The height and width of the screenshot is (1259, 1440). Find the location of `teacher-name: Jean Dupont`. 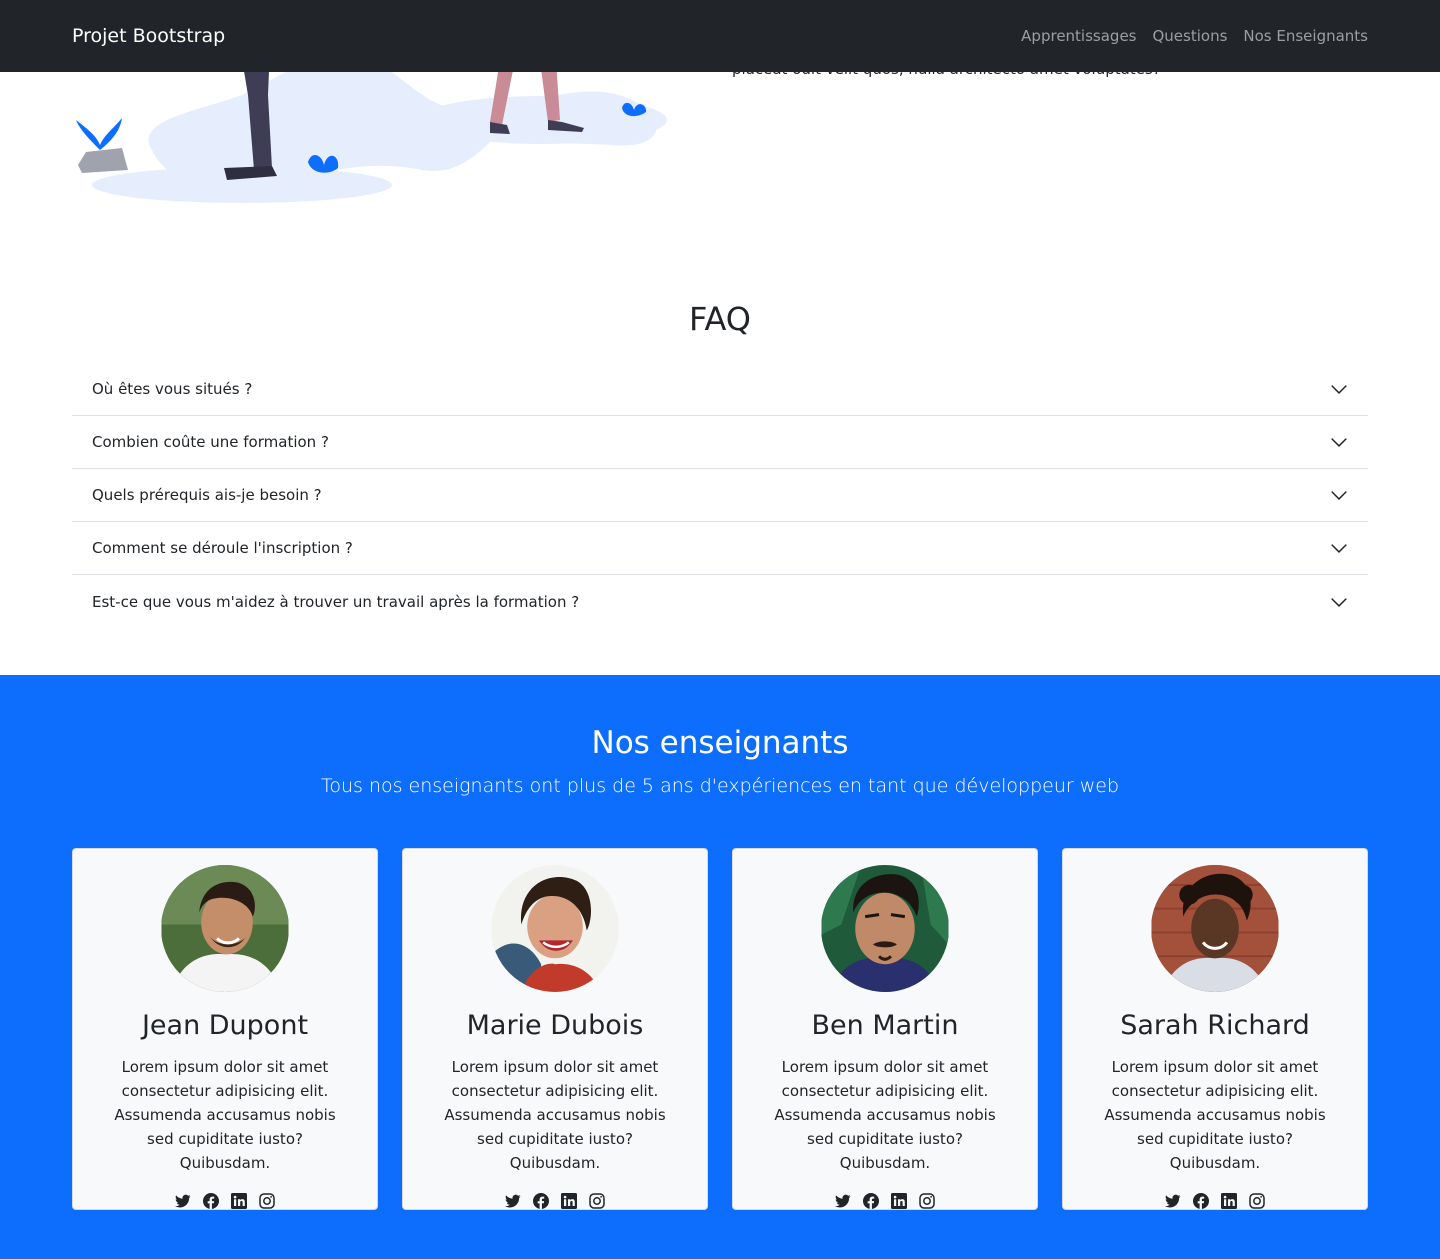

teacher-name: Jean Dupont is located at coordinates (225, 1025).